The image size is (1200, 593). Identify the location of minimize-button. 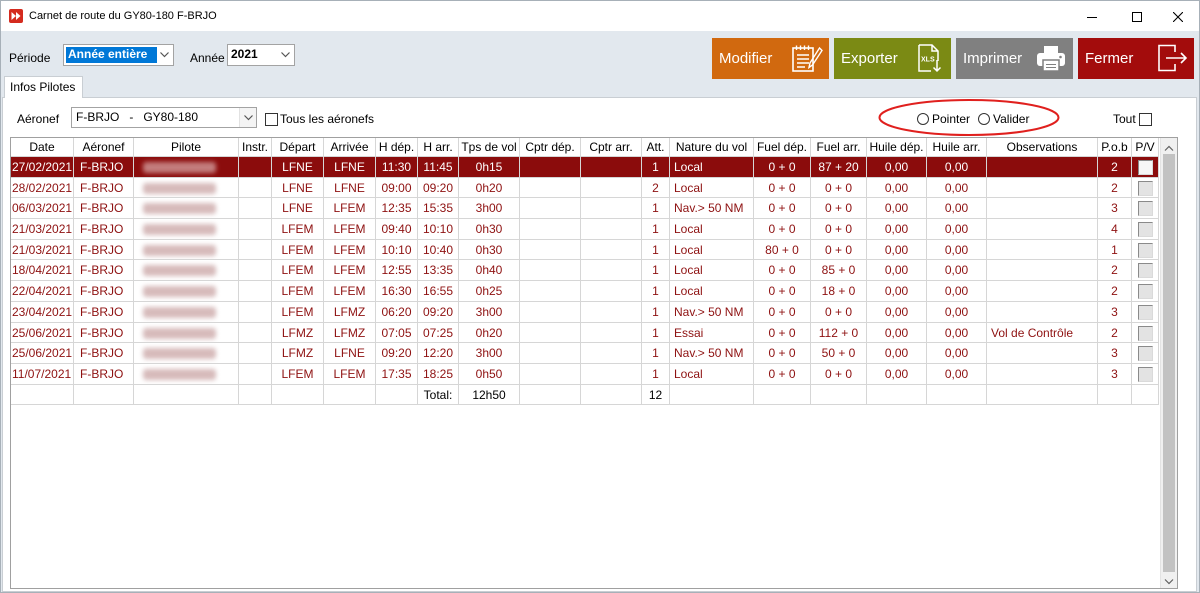
(1091, 16).